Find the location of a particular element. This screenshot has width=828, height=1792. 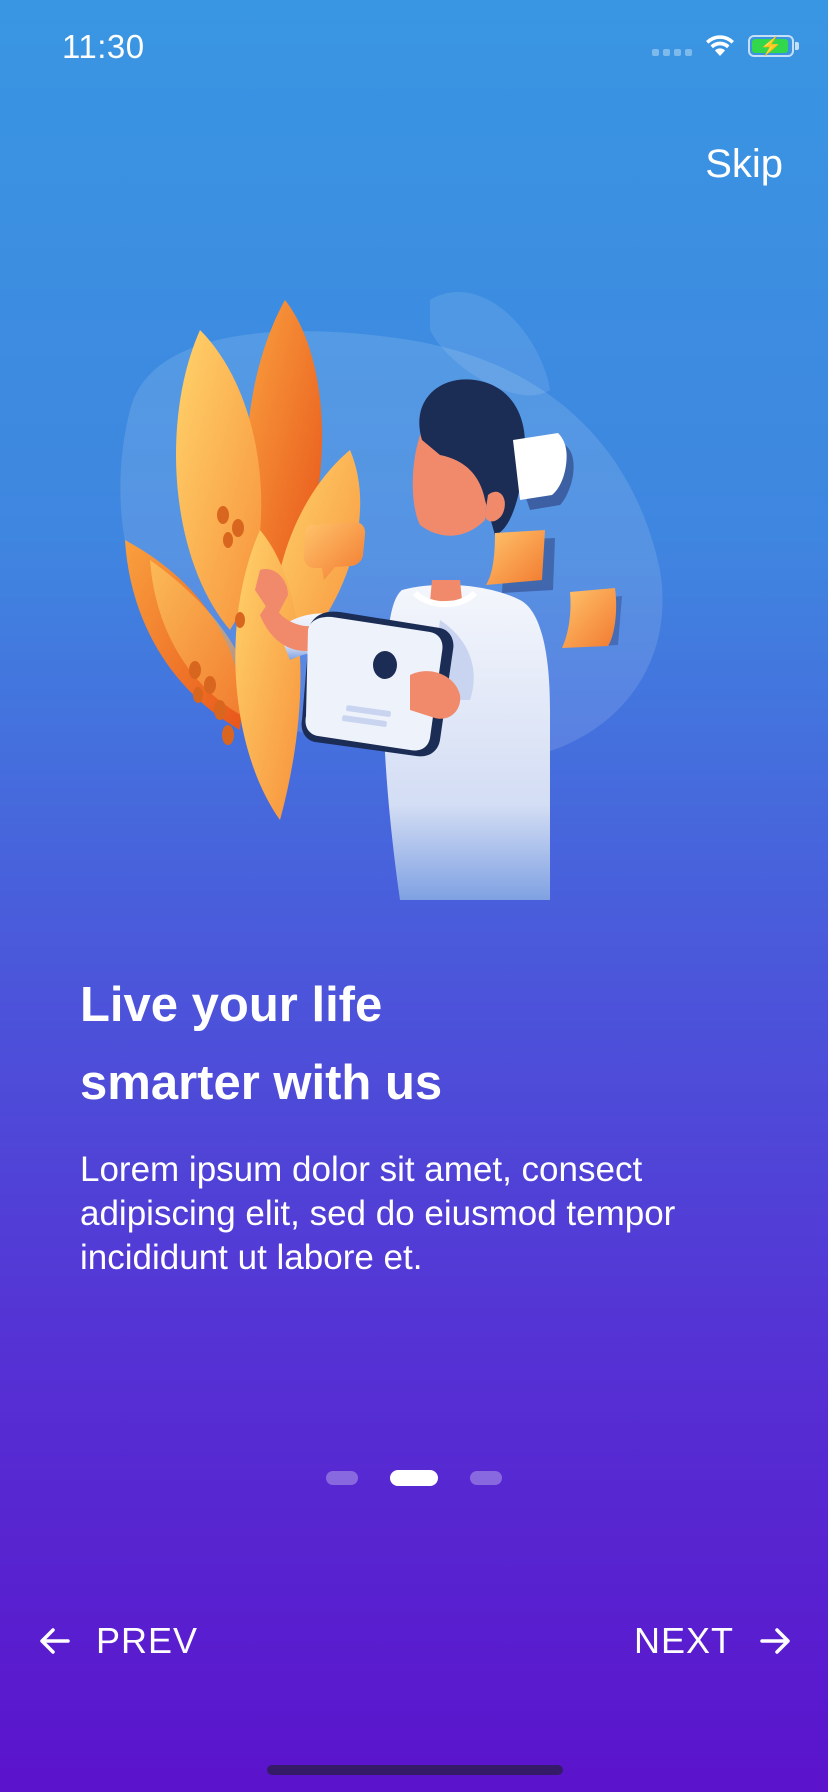

battery-charging-icon: ⚡ is located at coordinates (773, 46).